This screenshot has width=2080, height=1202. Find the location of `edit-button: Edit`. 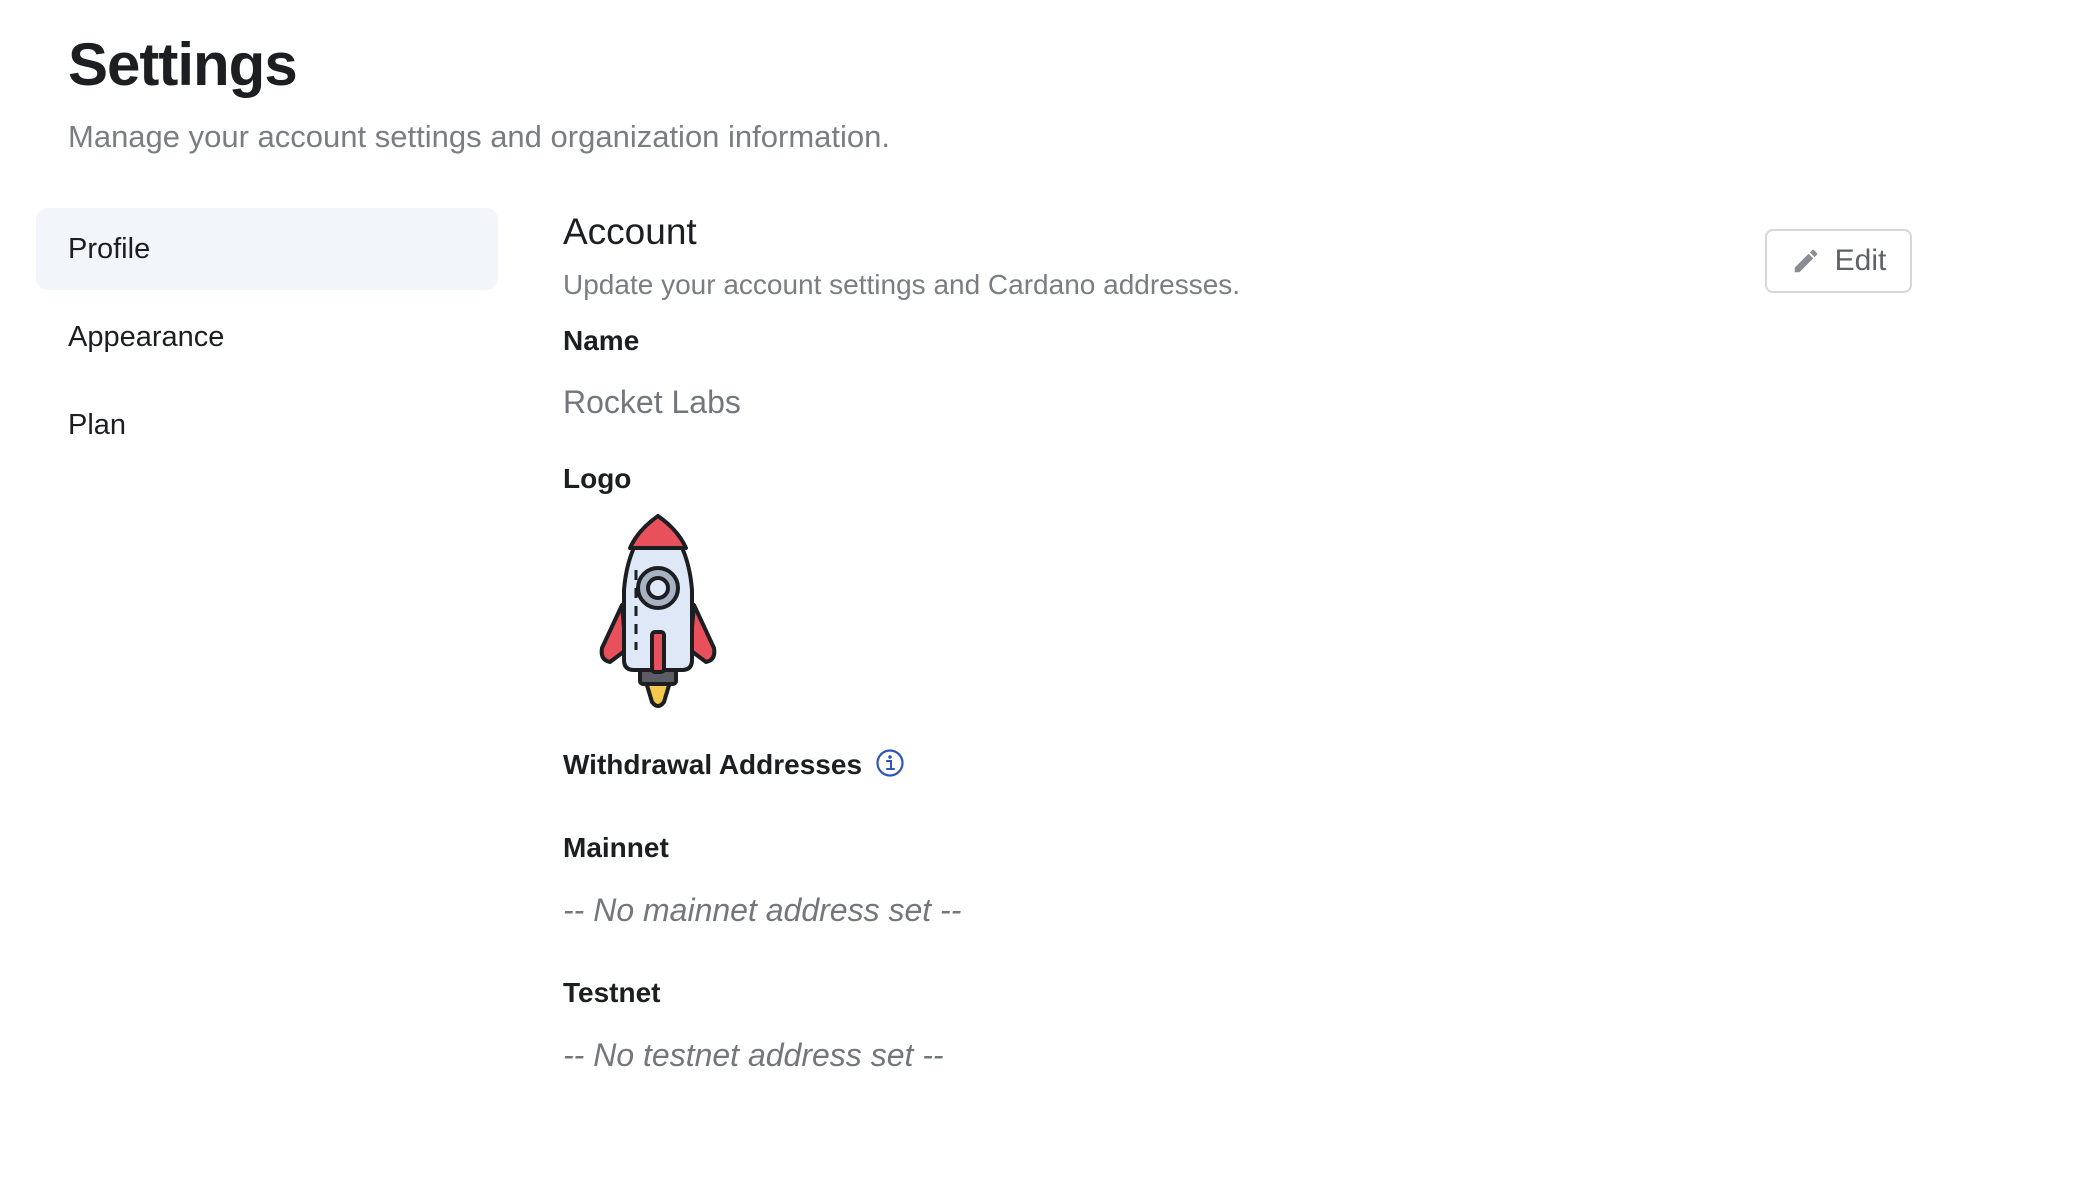

edit-button: Edit is located at coordinates (1838, 261).